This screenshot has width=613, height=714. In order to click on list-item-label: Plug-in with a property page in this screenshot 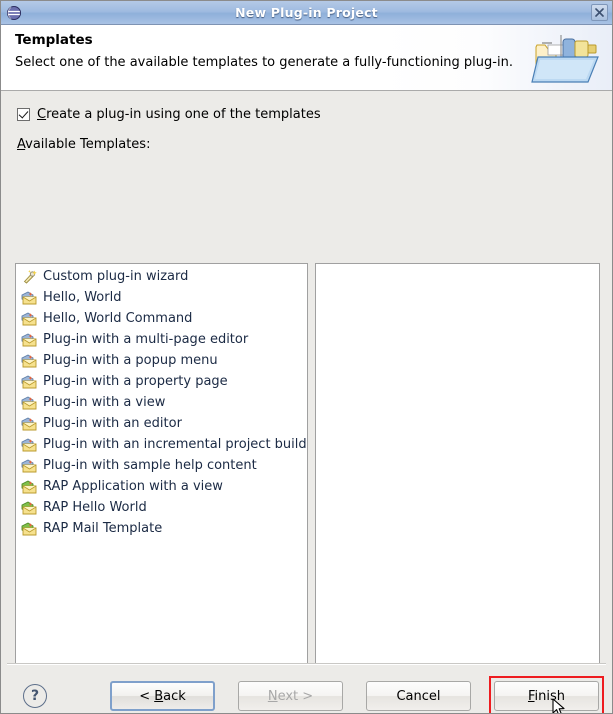, I will do `click(135, 381)`.